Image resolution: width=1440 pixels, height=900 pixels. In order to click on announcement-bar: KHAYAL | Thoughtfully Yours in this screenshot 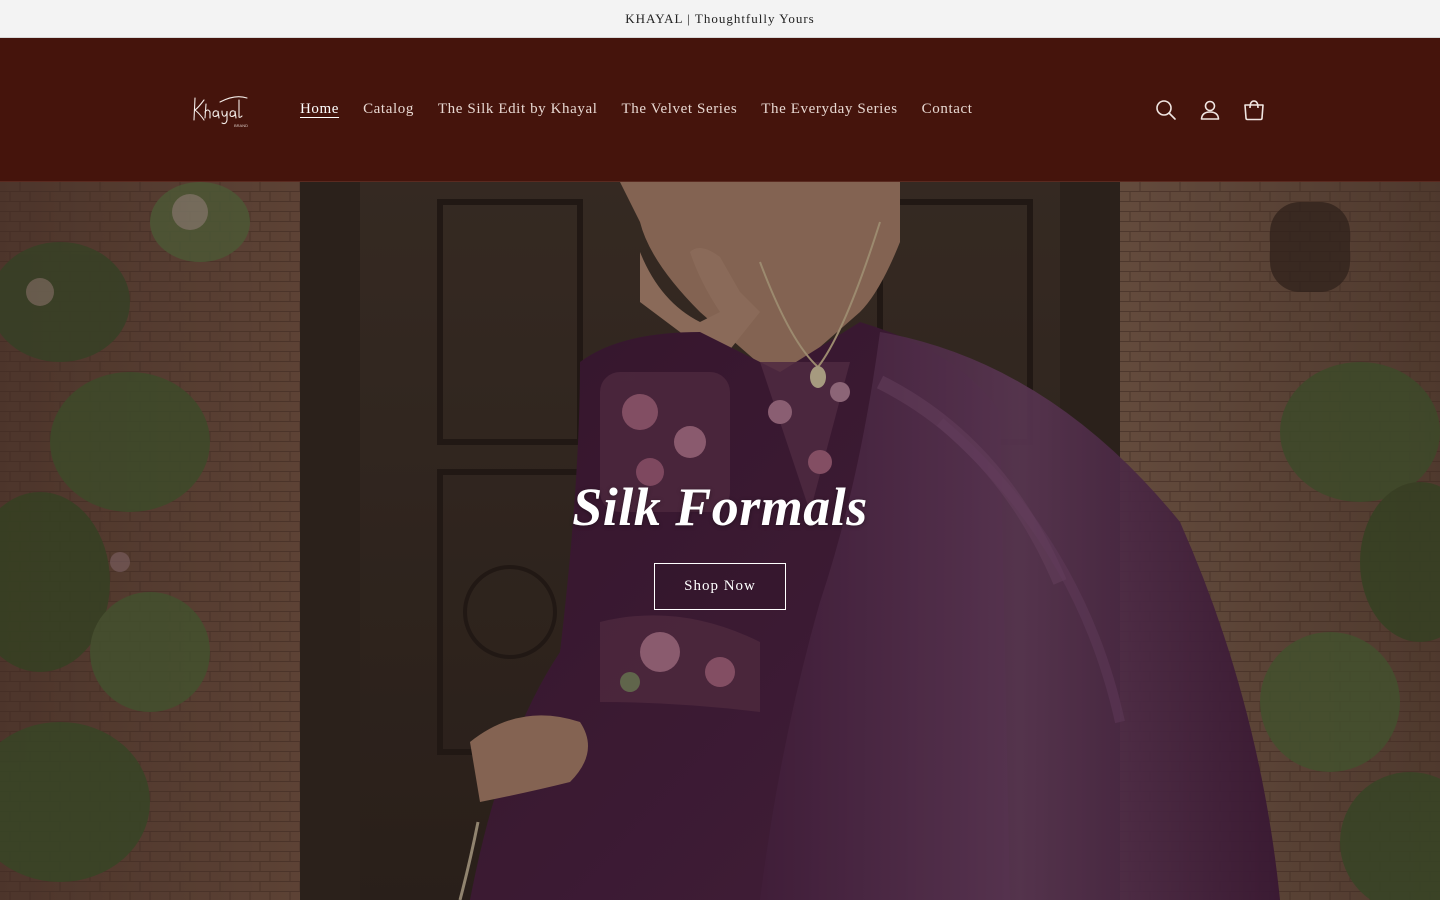, I will do `click(720, 19)`.